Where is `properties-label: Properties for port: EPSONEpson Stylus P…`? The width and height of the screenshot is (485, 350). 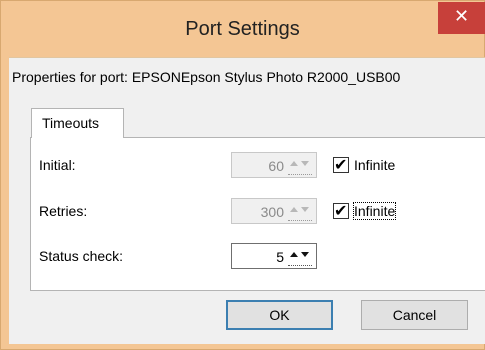
properties-label: Properties for port: EPSONEpson Stylus P… is located at coordinates (206, 77).